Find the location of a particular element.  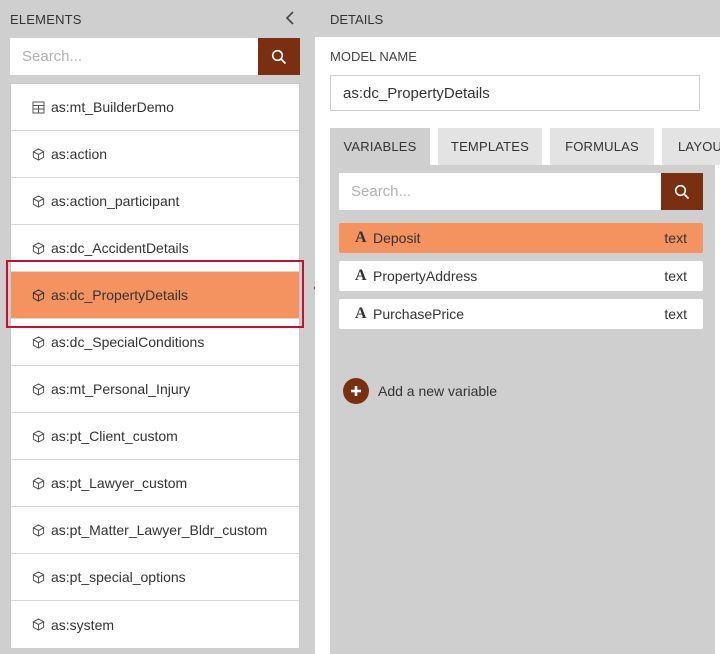

element-item-action-participant: as:action_participant is located at coordinates (155, 201).